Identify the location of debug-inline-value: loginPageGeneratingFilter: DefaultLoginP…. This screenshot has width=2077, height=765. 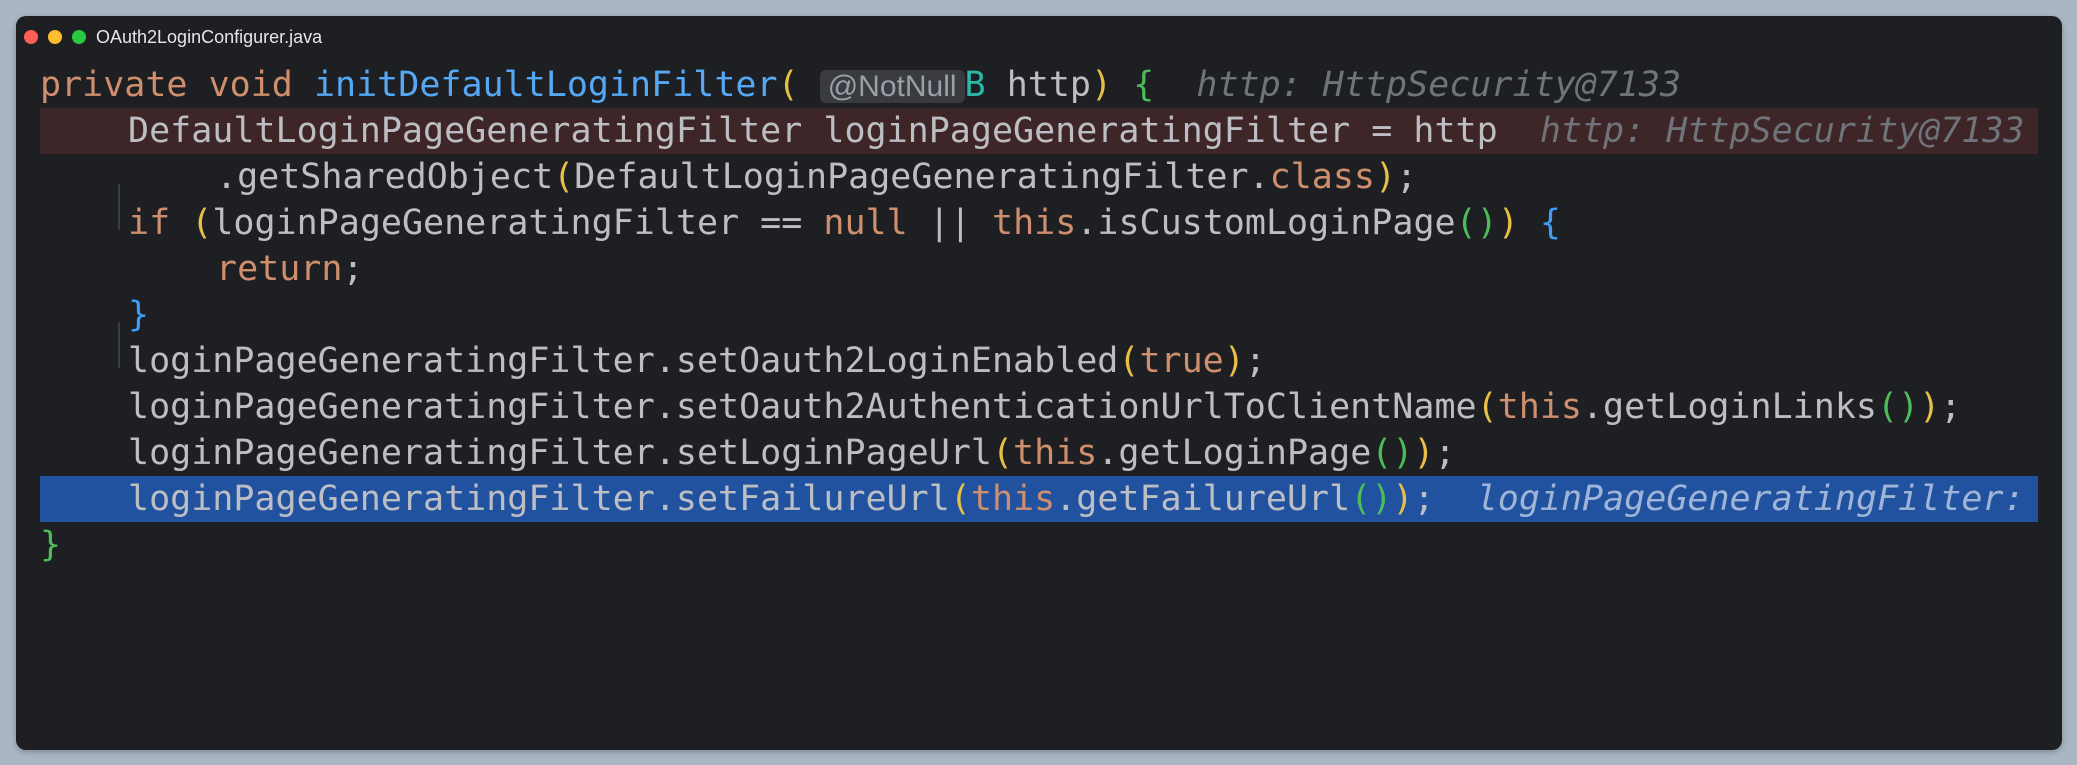
(1750, 499).